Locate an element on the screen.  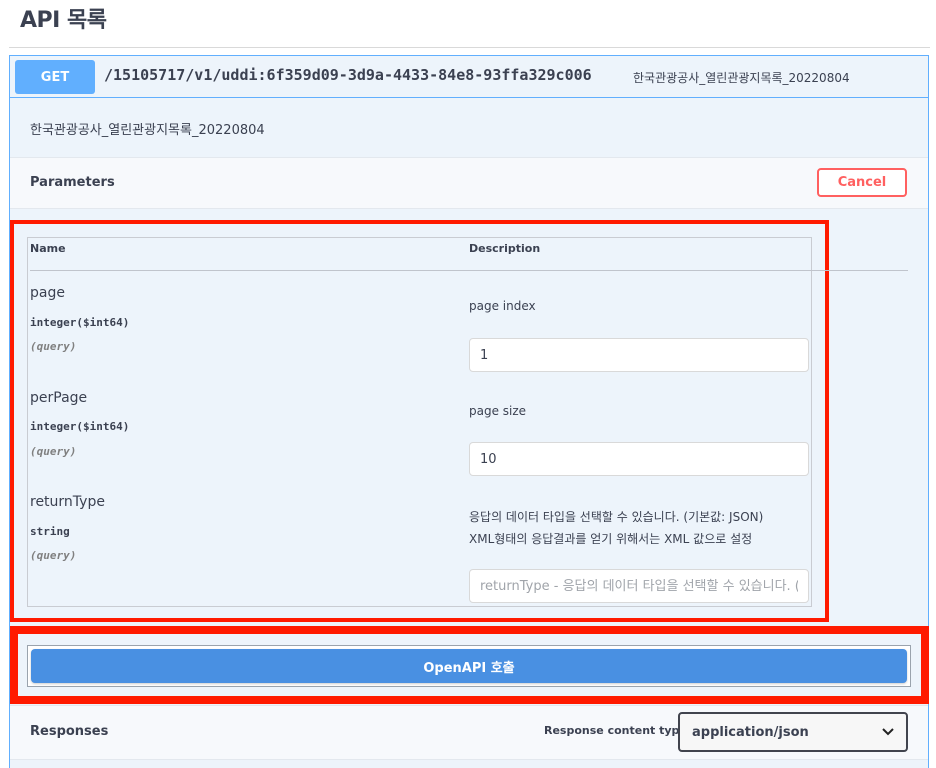
response-content-type-select: application/json is located at coordinates (793, 732).